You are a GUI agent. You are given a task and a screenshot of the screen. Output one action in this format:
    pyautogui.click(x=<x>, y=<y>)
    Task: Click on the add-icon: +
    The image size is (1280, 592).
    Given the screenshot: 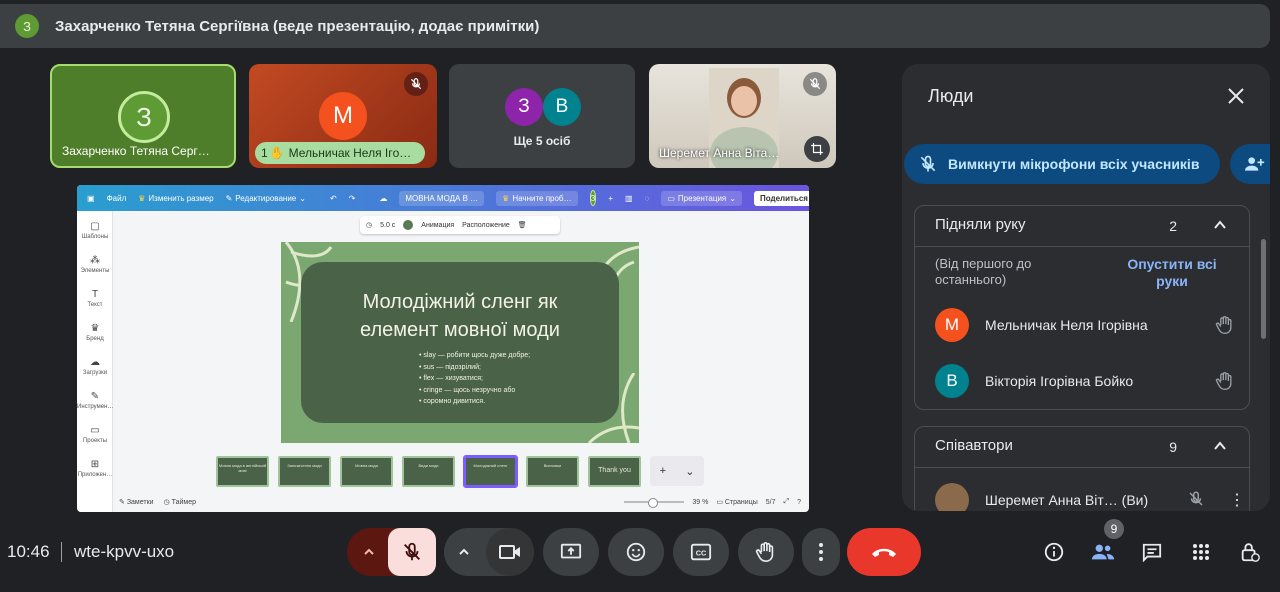 What is the action you would take?
    pyautogui.click(x=610, y=198)
    